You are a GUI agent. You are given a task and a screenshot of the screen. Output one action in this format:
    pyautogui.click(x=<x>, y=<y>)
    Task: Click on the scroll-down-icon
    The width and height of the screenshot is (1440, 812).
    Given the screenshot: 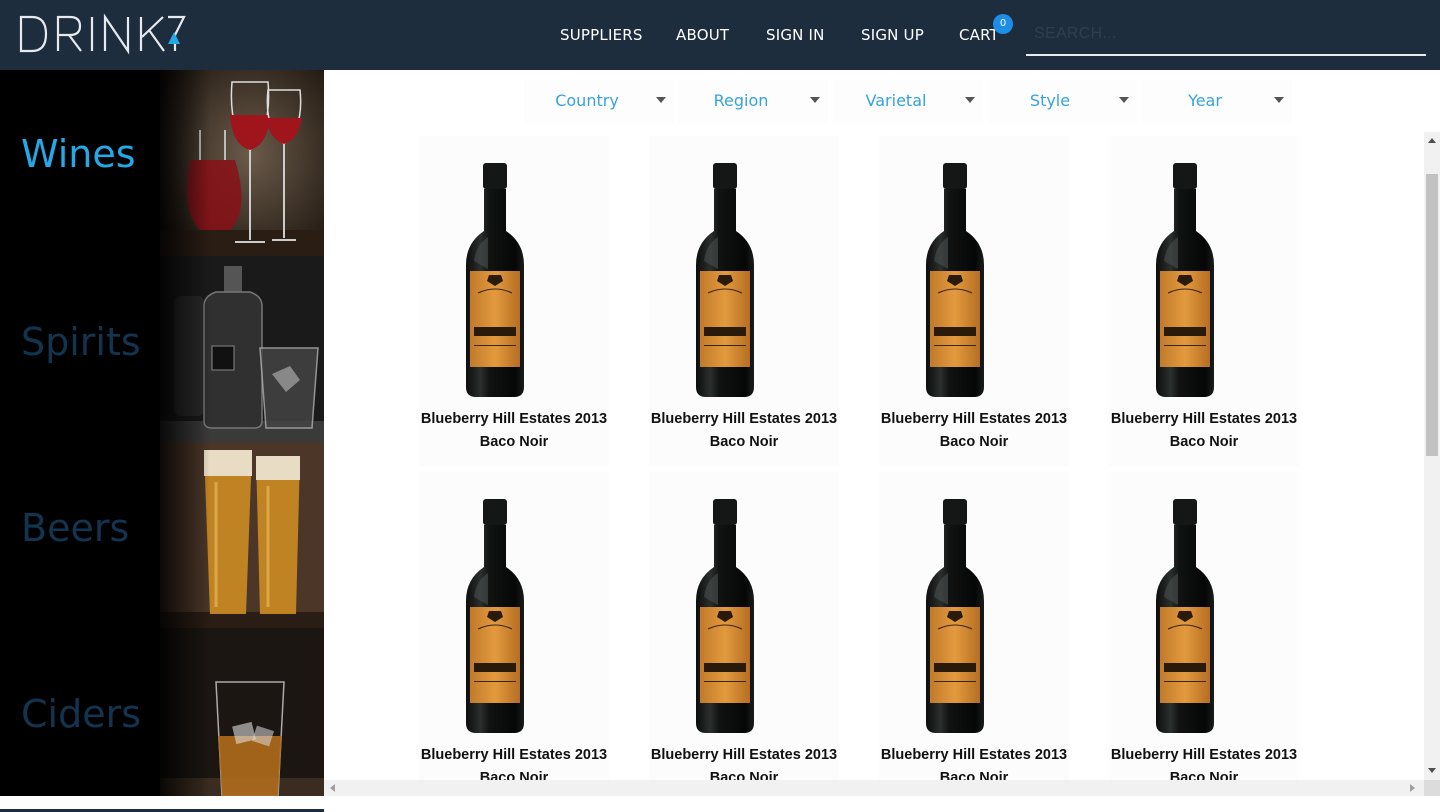 What is the action you would take?
    pyautogui.click(x=1432, y=770)
    